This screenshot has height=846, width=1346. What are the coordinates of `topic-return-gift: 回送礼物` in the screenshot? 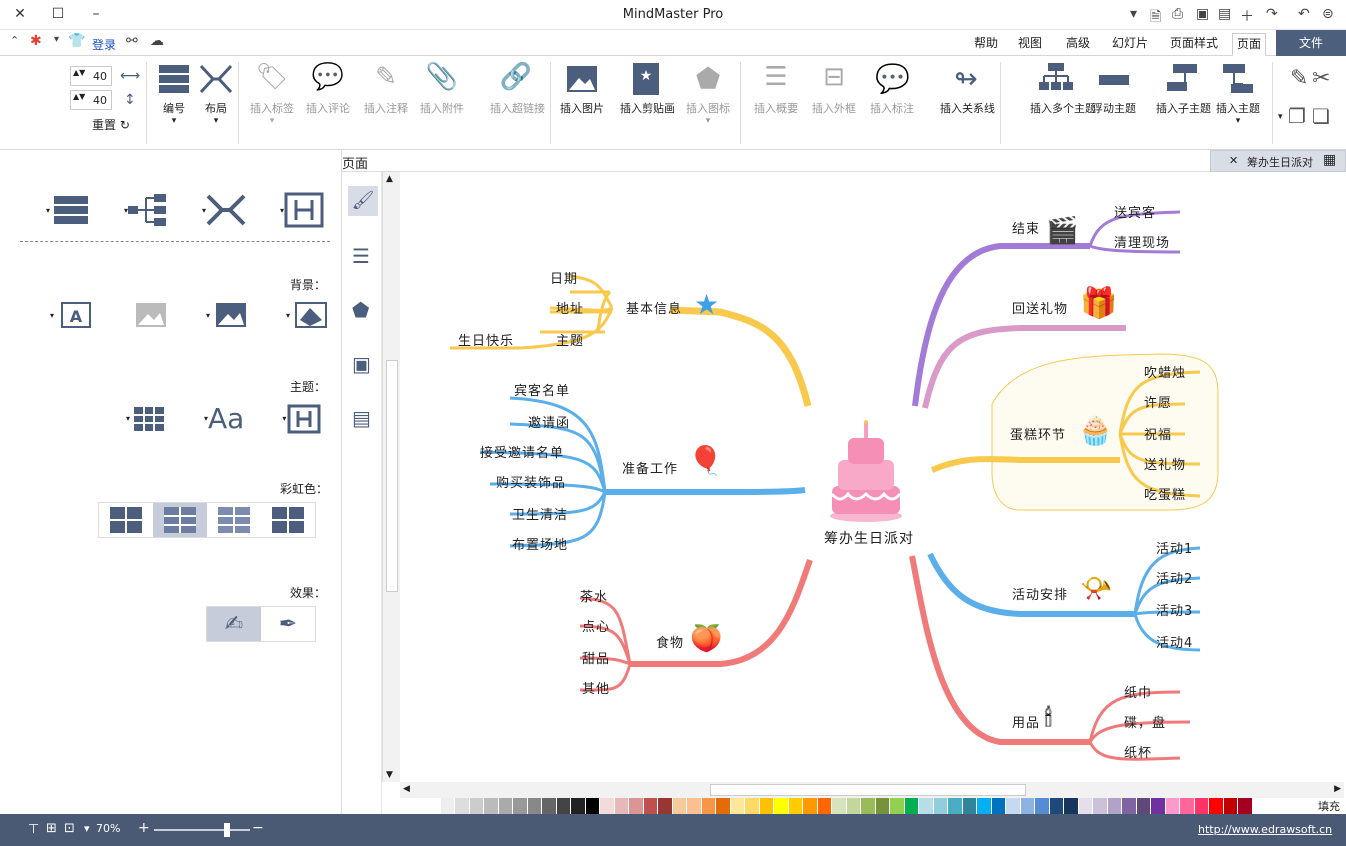 It's located at (1040, 307).